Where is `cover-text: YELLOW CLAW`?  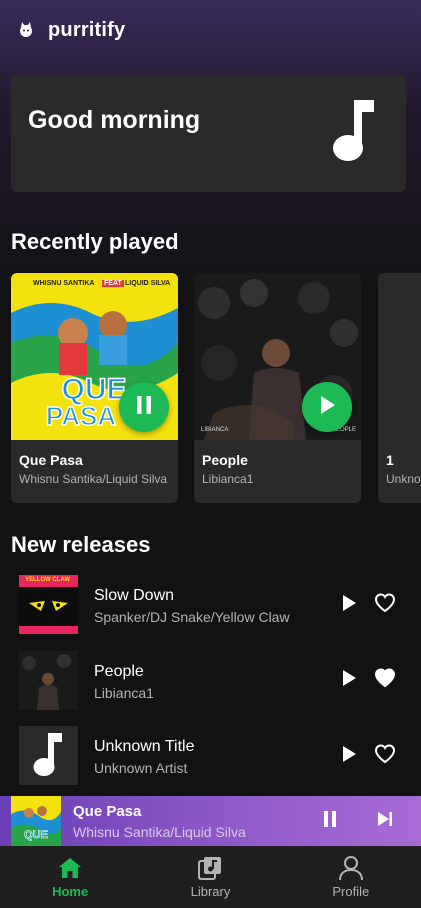
cover-text: YELLOW CLAW is located at coordinates (47, 580).